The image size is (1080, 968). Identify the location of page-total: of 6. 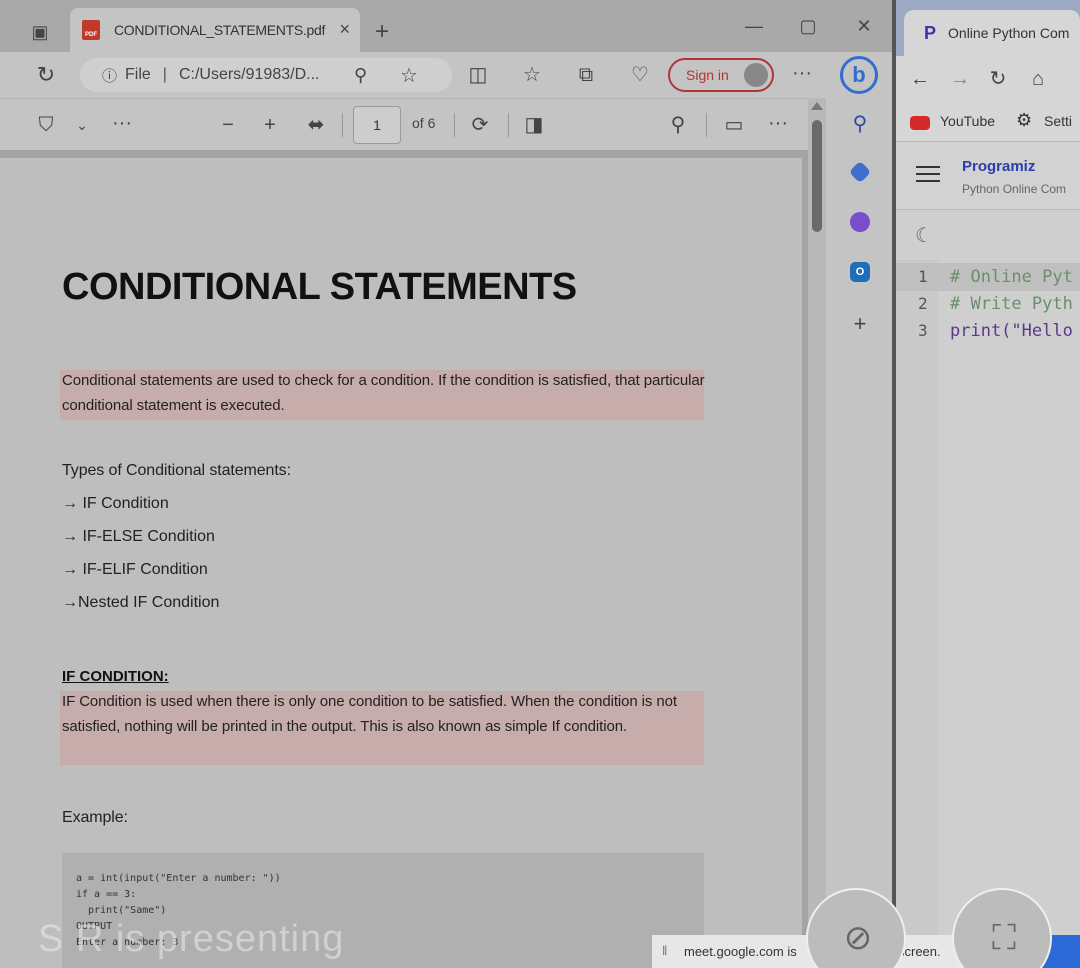
(424, 123).